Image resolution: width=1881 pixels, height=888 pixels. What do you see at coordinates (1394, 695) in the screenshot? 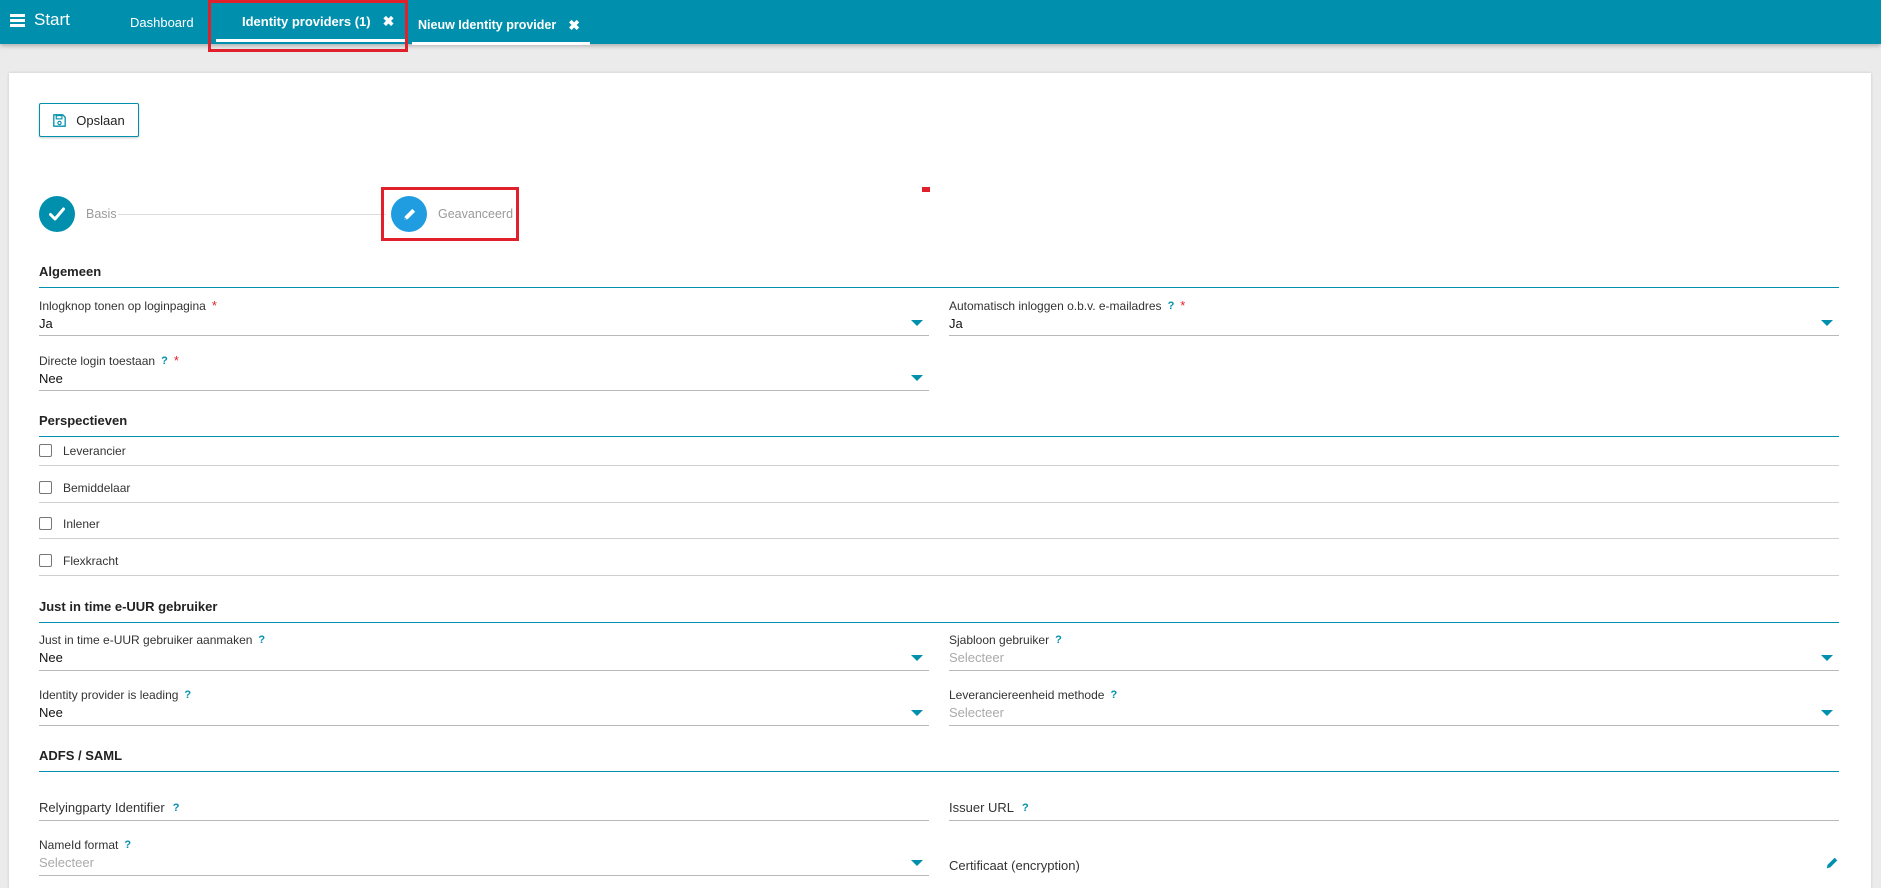
I see `field-label: Leveranciereenheid methode ?` at bounding box center [1394, 695].